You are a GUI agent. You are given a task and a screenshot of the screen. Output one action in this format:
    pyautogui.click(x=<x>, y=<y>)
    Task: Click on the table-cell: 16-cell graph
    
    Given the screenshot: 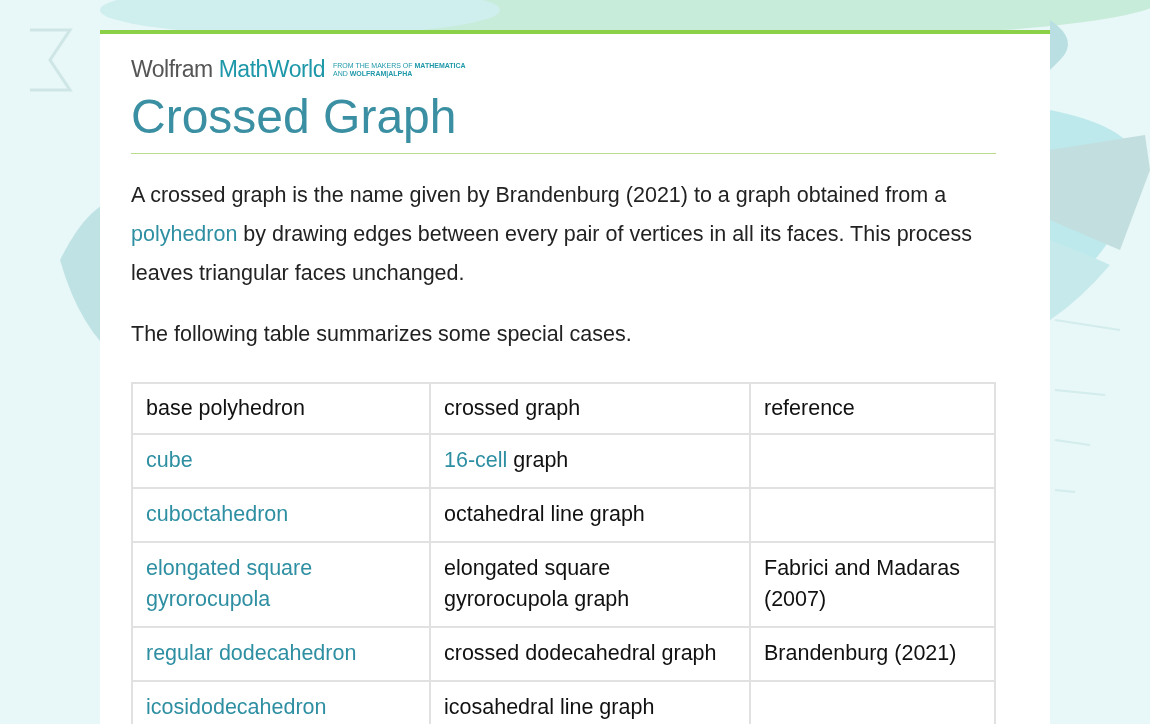 What is the action you would take?
    pyautogui.click(x=590, y=461)
    